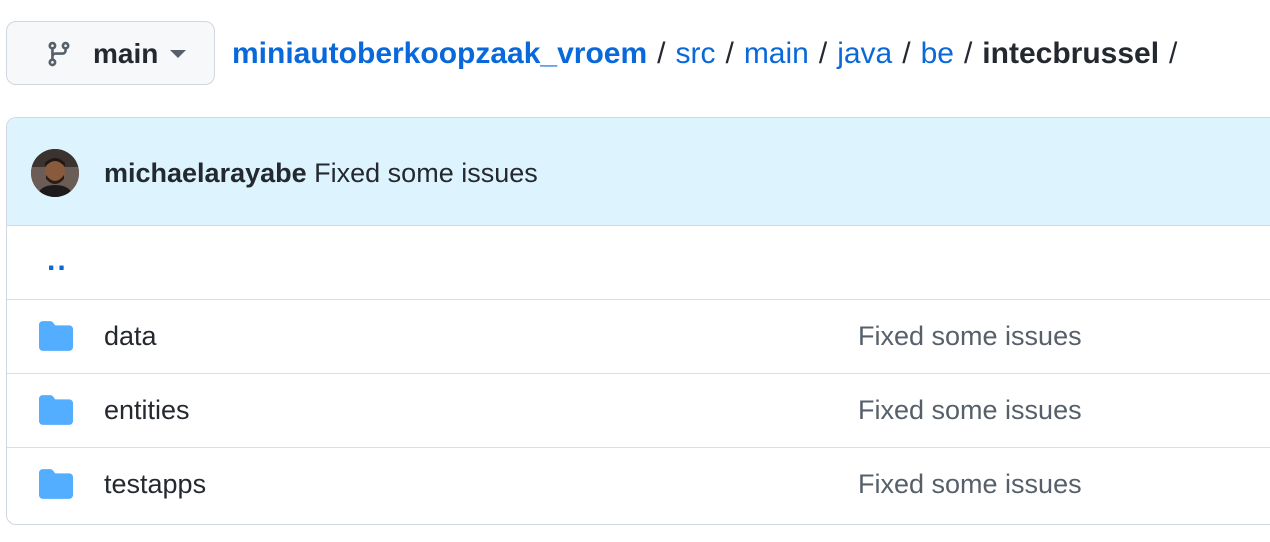 This screenshot has width=1270, height=542. Describe the element at coordinates (57, 261) in the screenshot. I see `parent-directory-link: ..` at that location.